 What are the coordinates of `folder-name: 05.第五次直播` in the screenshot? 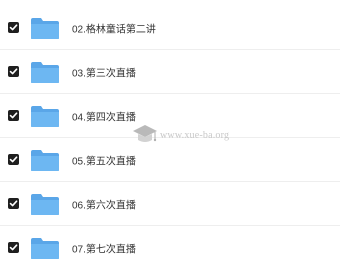 It's located at (104, 161).